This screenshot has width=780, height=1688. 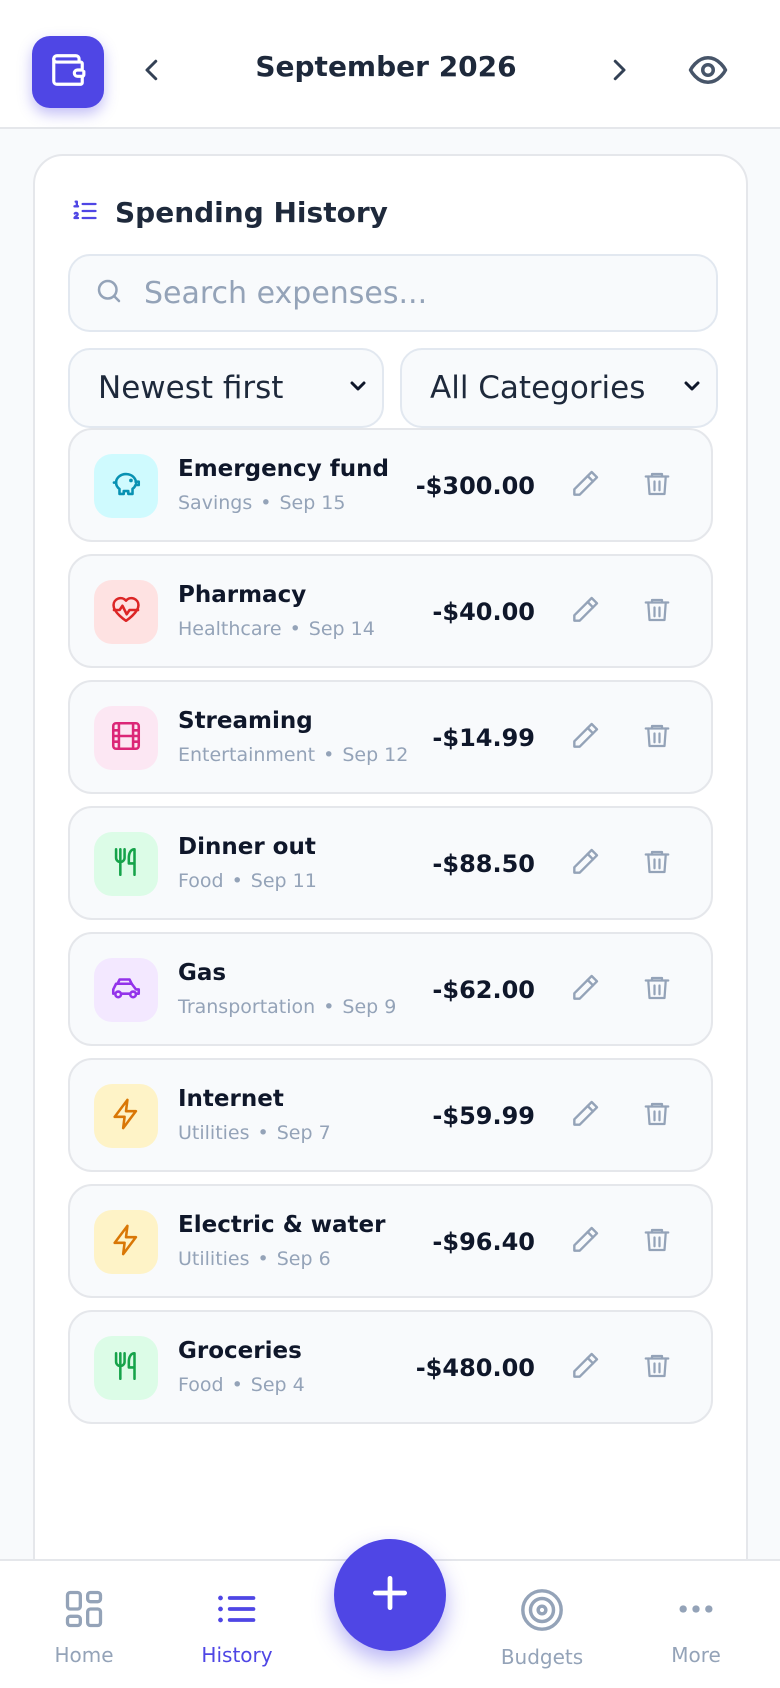 I want to click on expense-row: Internet Utilities • Sep 7 -$59.99, so click(x=390, y=1115).